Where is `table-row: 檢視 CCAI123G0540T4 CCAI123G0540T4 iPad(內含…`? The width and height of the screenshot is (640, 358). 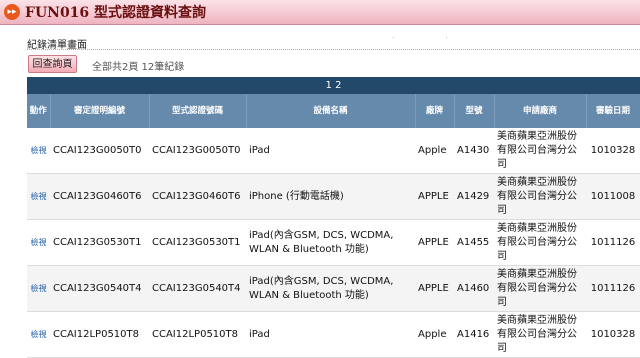 table-row: 檢視 CCAI123G0540T4 CCAI123G0540T4 iPad(內含… is located at coordinates (333, 288).